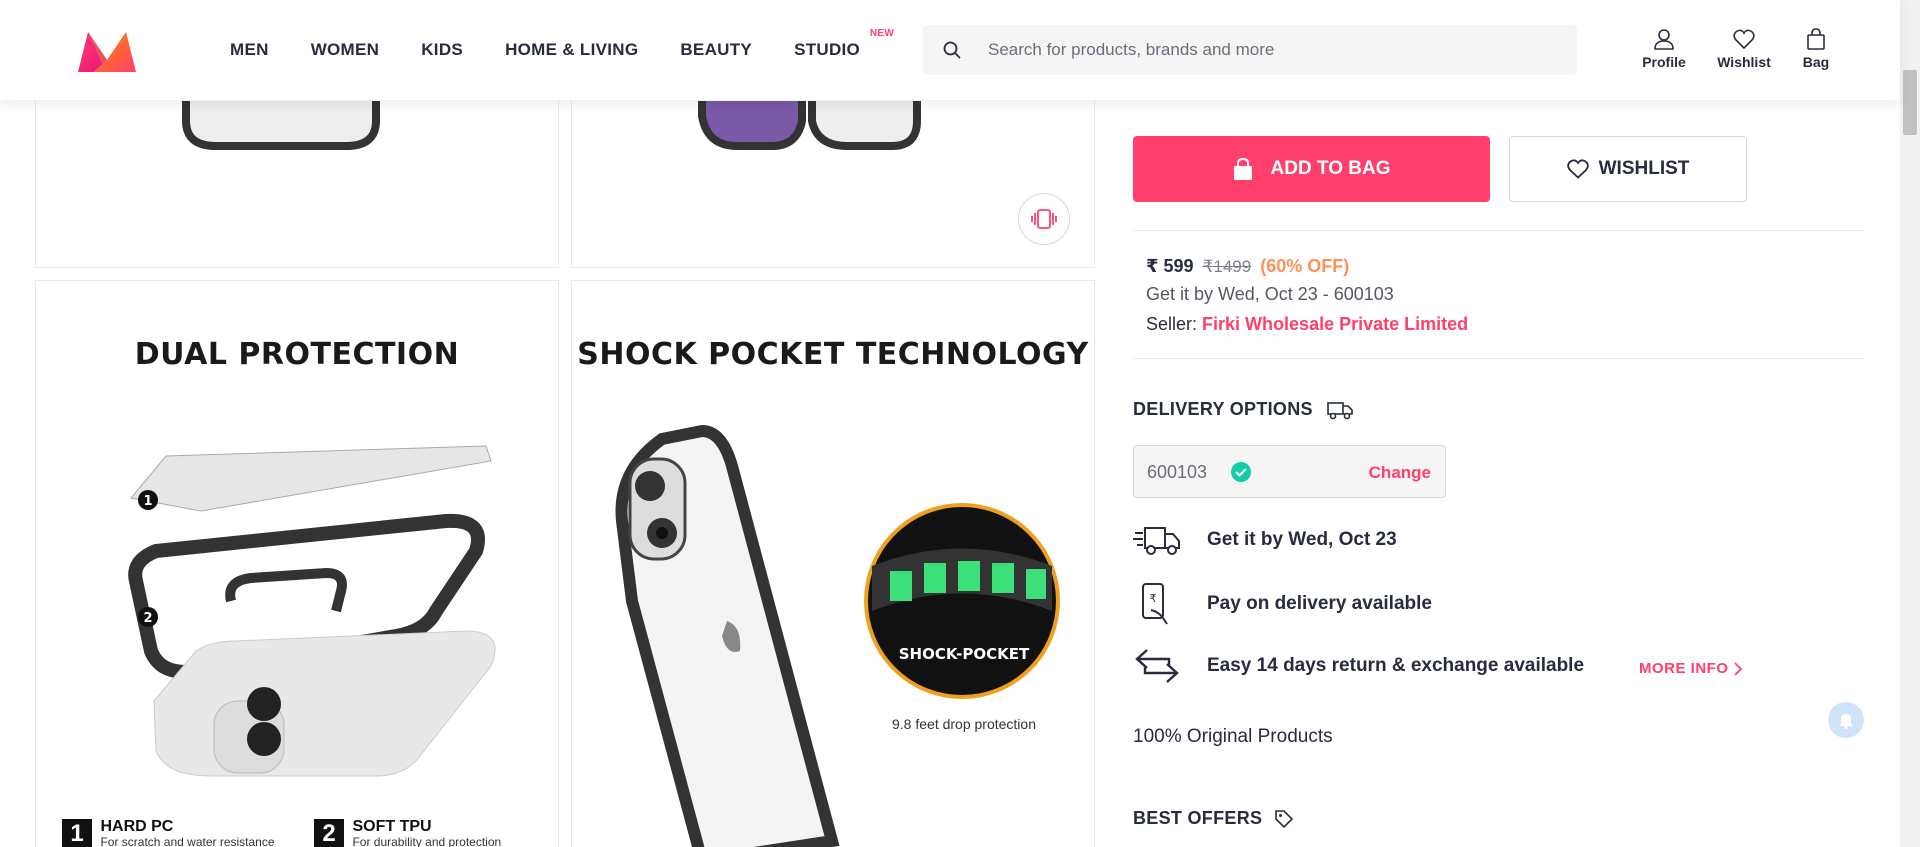 Image resolution: width=1920 pixels, height=847 pixels. I want to click on return-exchange-row: Easy 14 days return & exchange available, so click(1358, 666).